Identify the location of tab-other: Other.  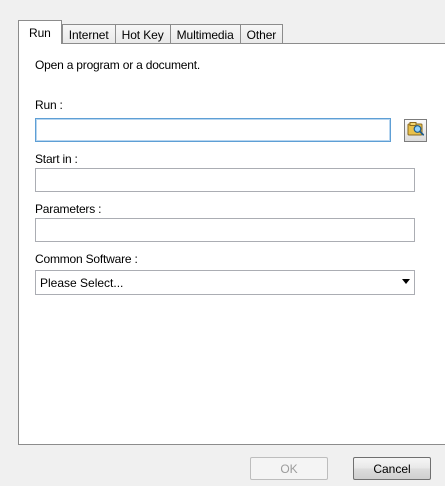
(261, 34).